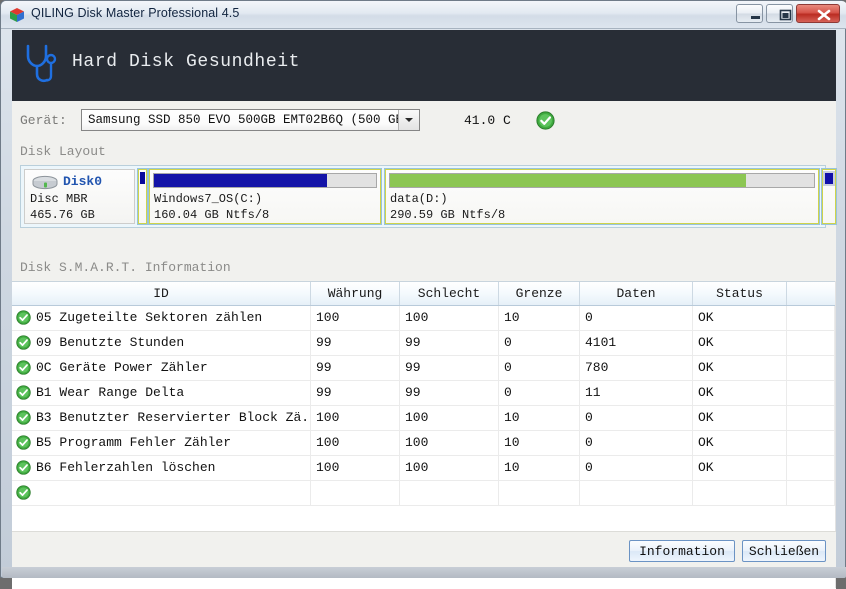 The image size is (846, 589). I want to click on partition-tail, so click(829, 196).